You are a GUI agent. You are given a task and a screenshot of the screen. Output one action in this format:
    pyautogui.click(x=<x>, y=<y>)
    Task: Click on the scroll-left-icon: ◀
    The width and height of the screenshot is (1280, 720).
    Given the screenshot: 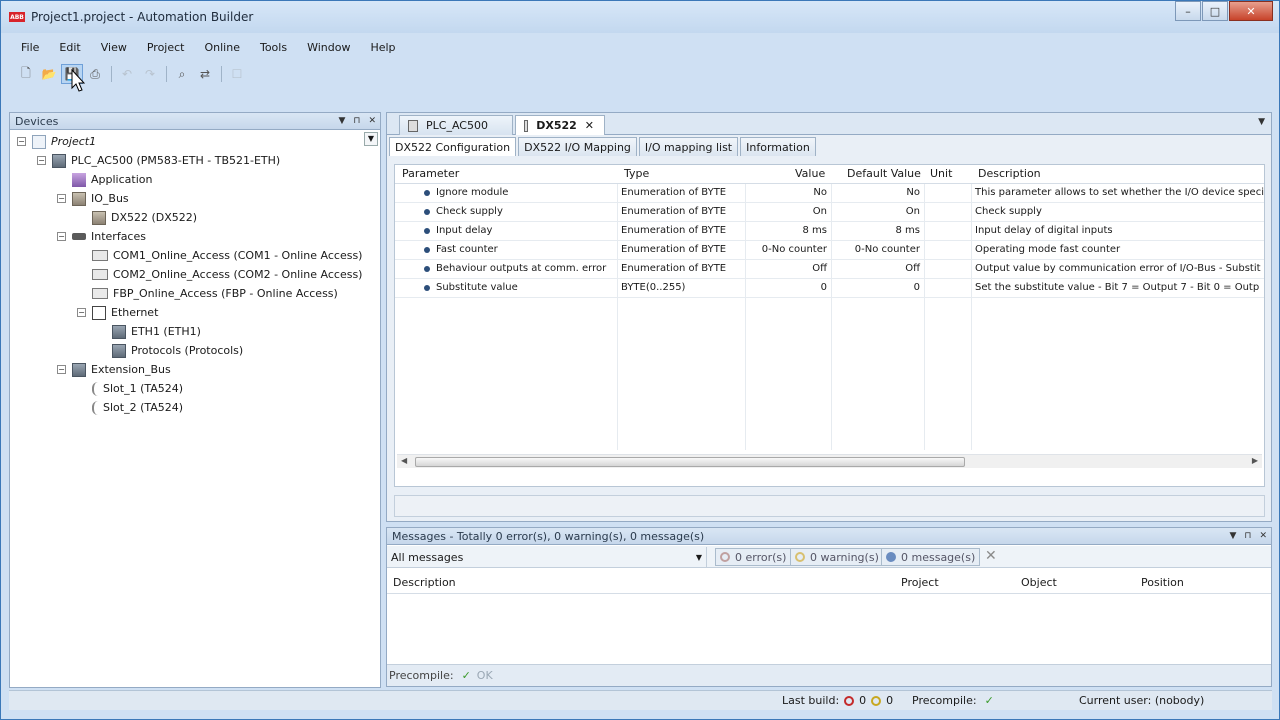 What is the action you would take?
    pyautogui.click(x=404, y=460)
    